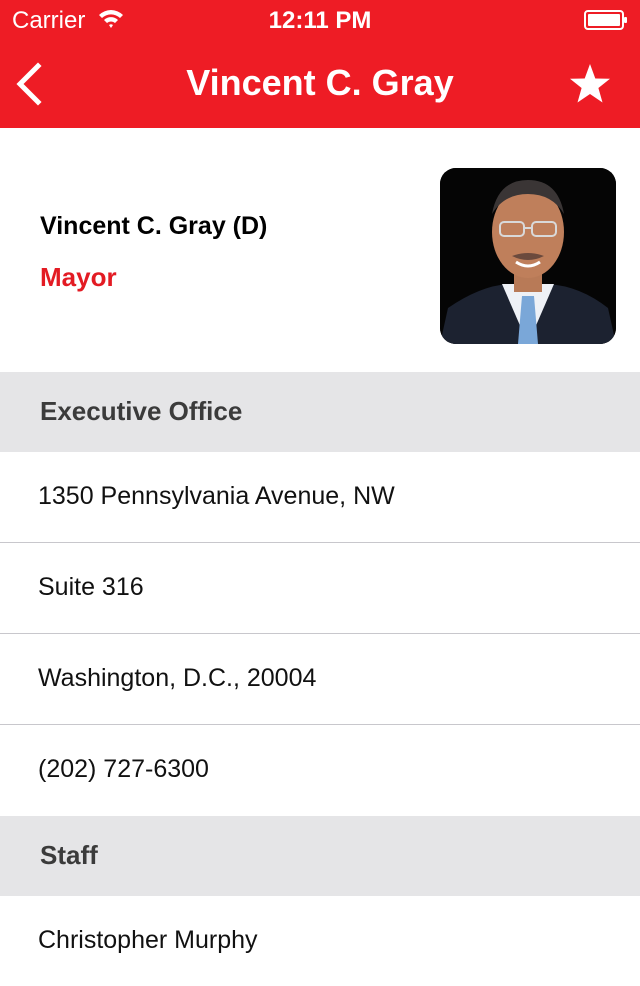 This screenshot has height=986, width=640. What do you see at coordinates (605, 20) in the screenshot?
I see `battery-icon` at bounding box center [605, 20].